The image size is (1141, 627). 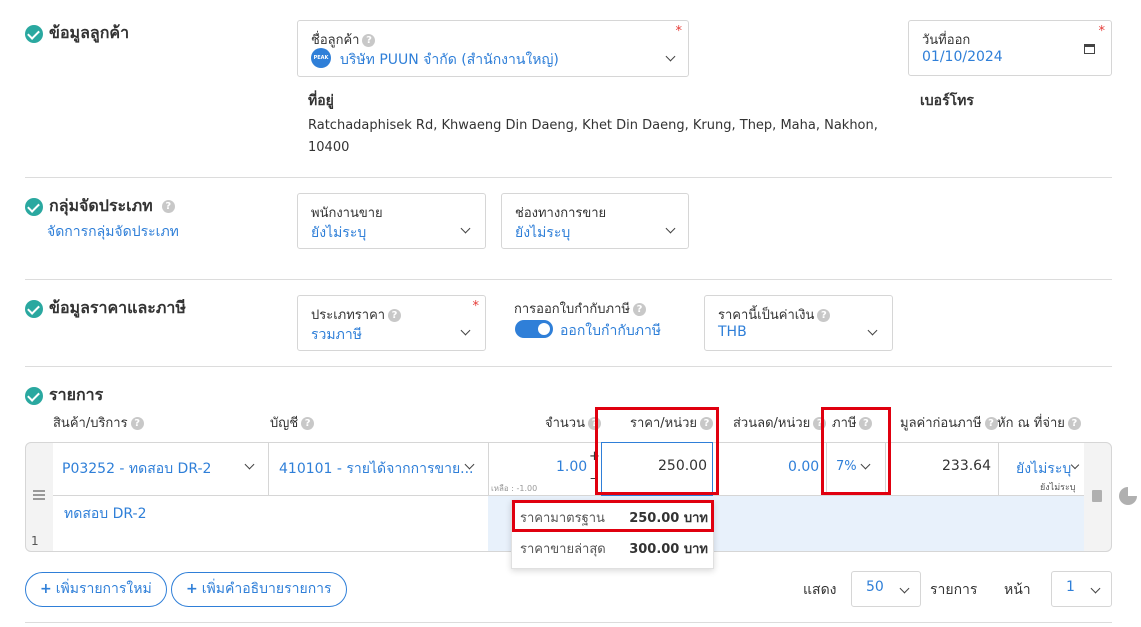 I want to click on manage-category-link: จัดการกลุ่มจัดประเภท, so click(x=113, y=232).